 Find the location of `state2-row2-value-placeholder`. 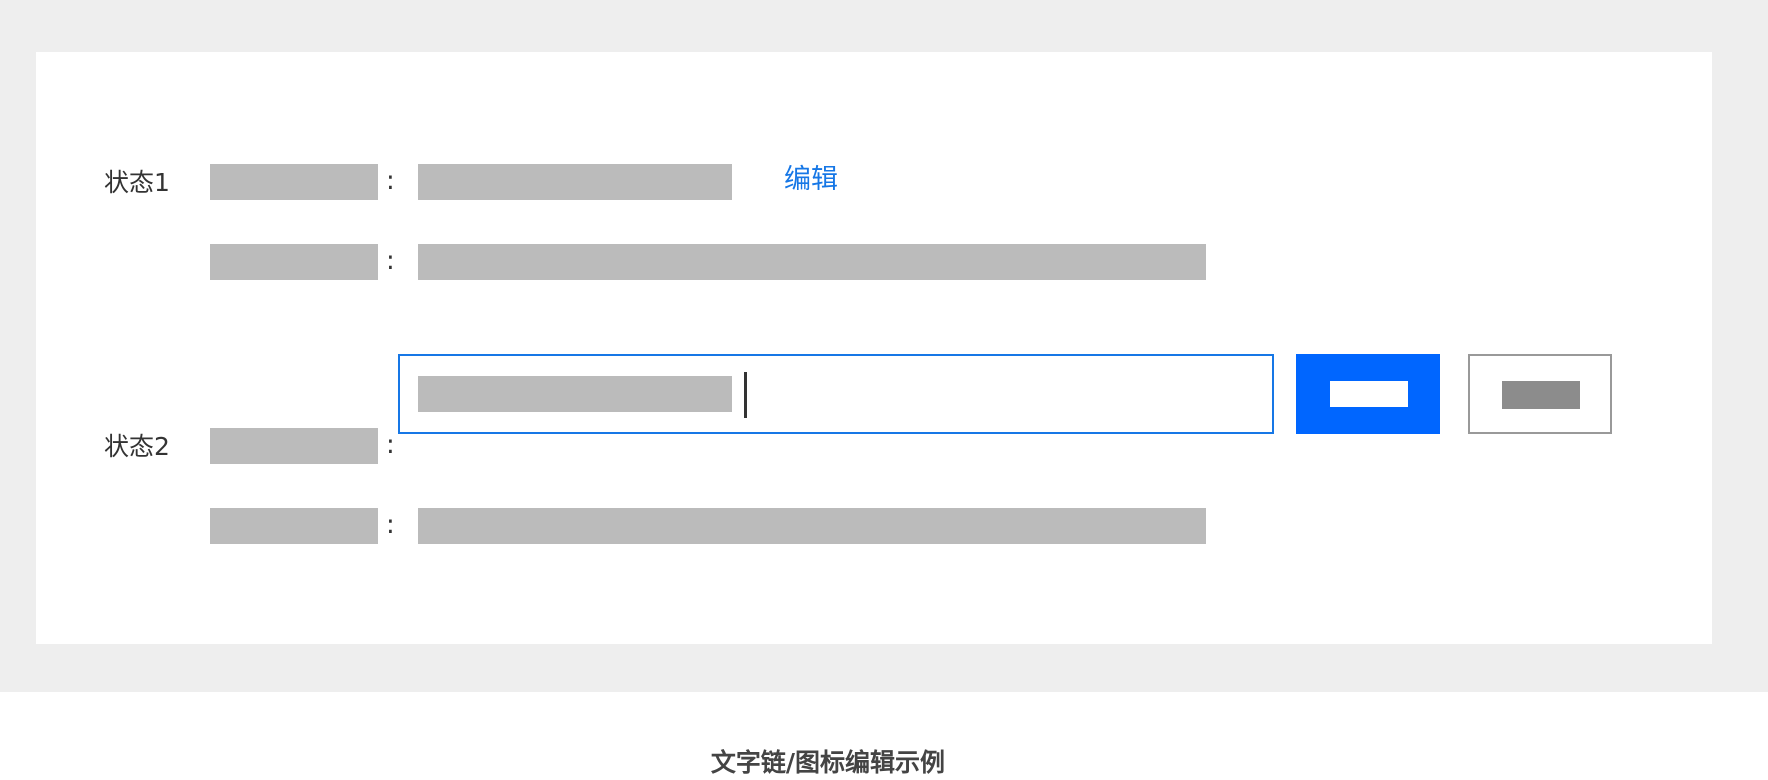

state2-row2-value-placeholder is located at coordinates (812, 526).